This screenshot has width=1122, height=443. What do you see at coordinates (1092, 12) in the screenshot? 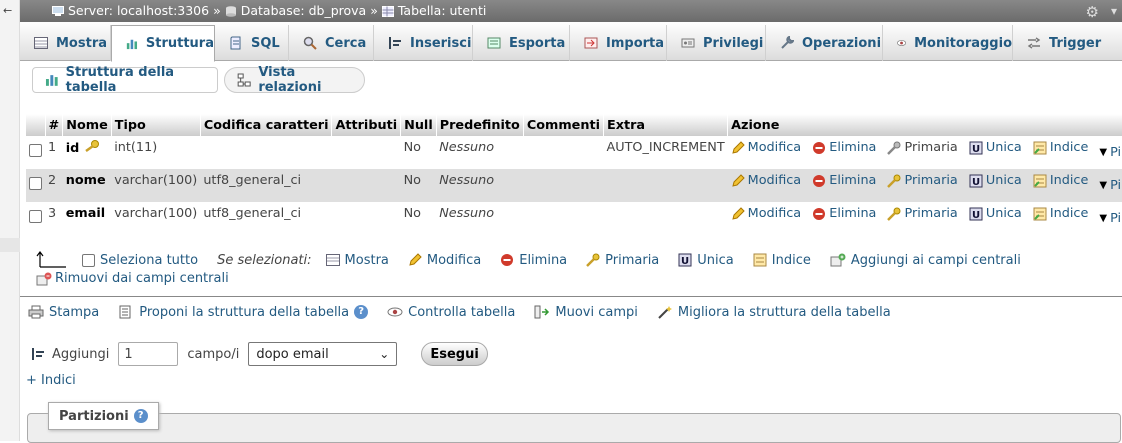
I see `gear-icon: ⚙` at bounding box center [1092, 12].